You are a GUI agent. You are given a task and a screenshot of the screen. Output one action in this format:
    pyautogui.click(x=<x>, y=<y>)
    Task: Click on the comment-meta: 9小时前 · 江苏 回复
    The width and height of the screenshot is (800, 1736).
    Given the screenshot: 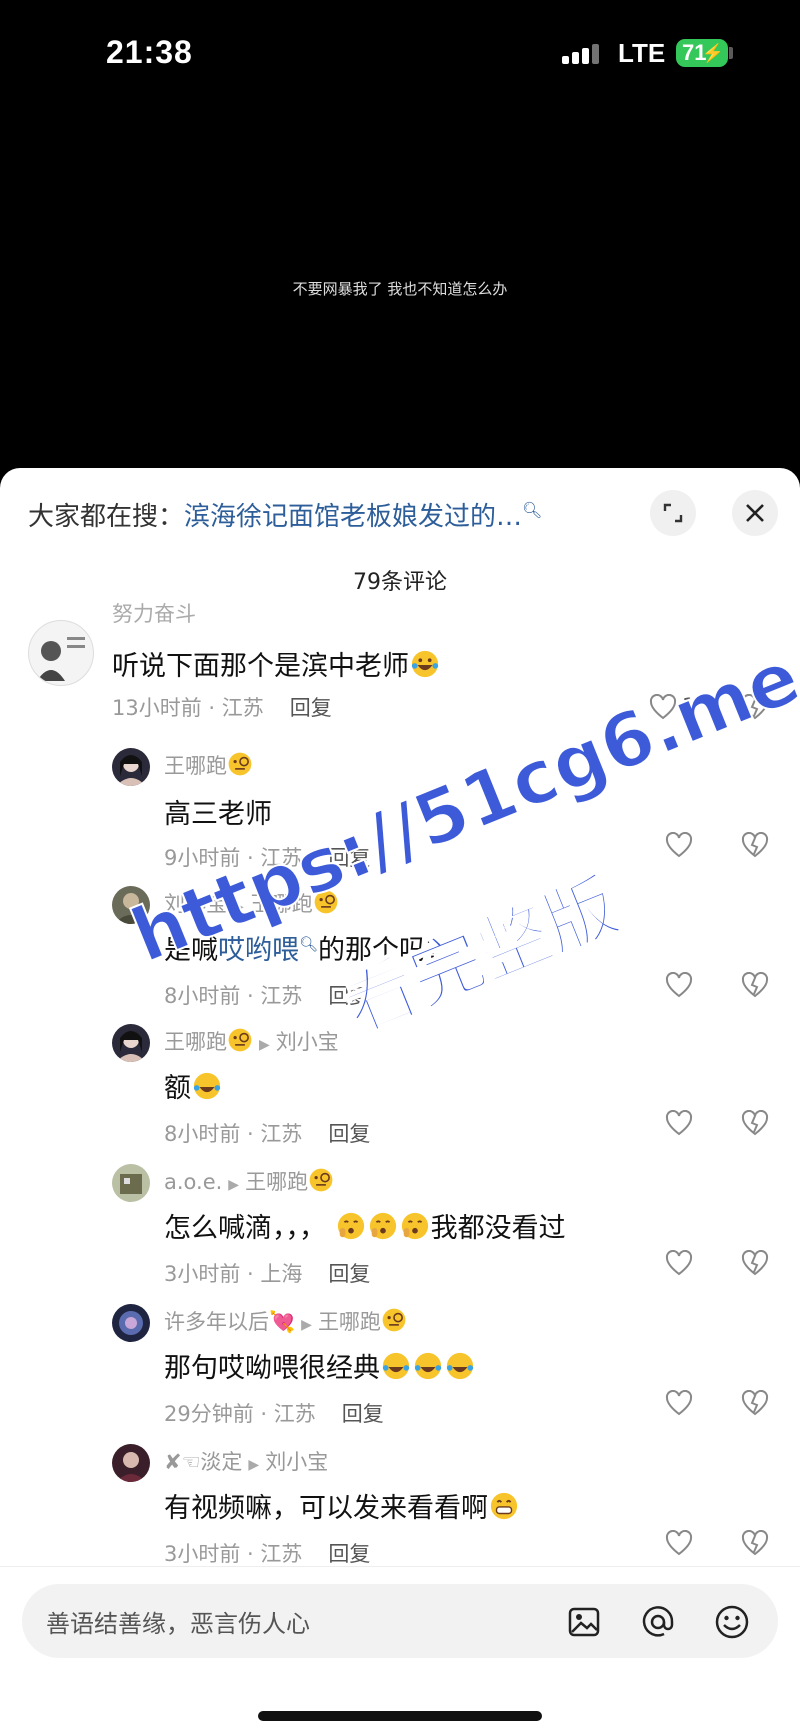 What is the action you would take?
    pyautogui.click(x=267, y=858)
    